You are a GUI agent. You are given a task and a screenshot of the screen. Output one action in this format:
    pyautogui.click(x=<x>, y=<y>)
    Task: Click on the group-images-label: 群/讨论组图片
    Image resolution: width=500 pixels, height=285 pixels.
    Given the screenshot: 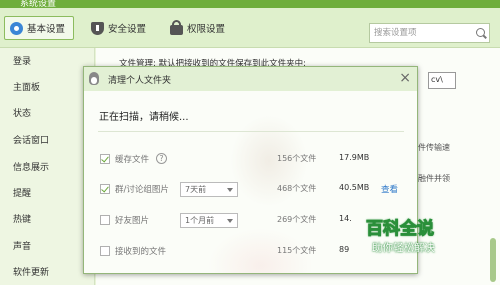 What is the action you would take?
    pyautogui.click(x=142, y=190)
    